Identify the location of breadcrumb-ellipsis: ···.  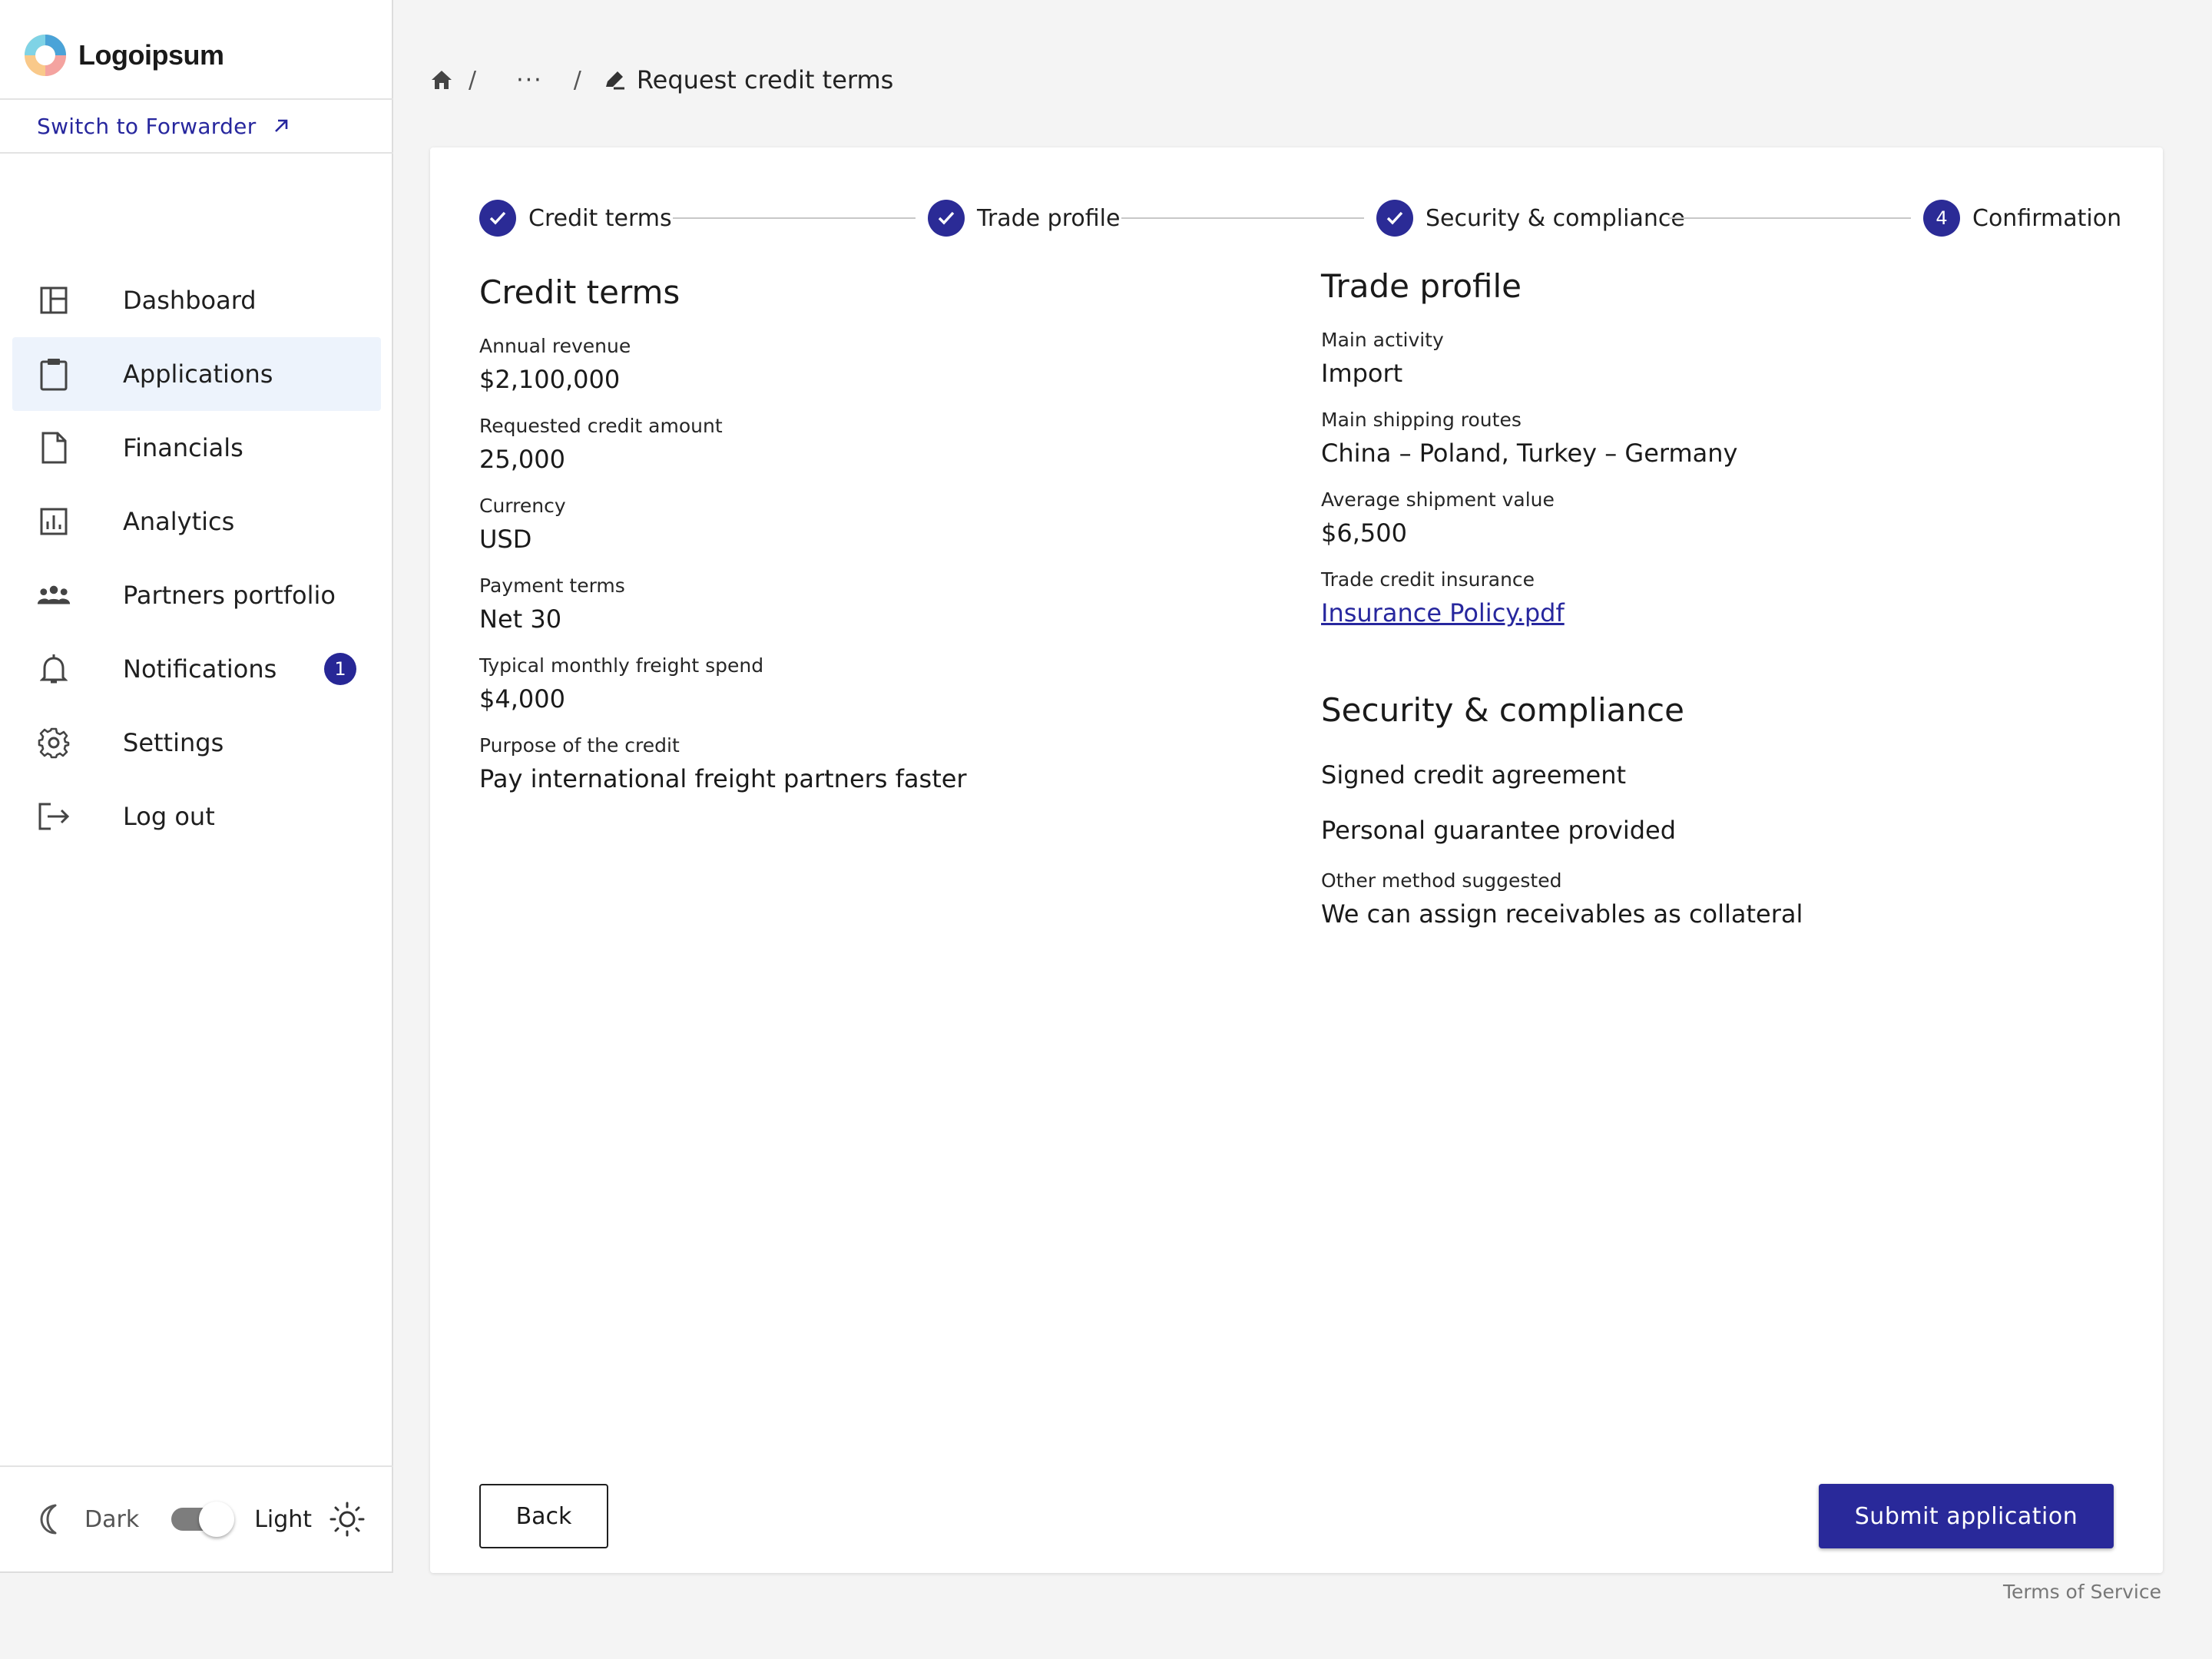
(530, 81).